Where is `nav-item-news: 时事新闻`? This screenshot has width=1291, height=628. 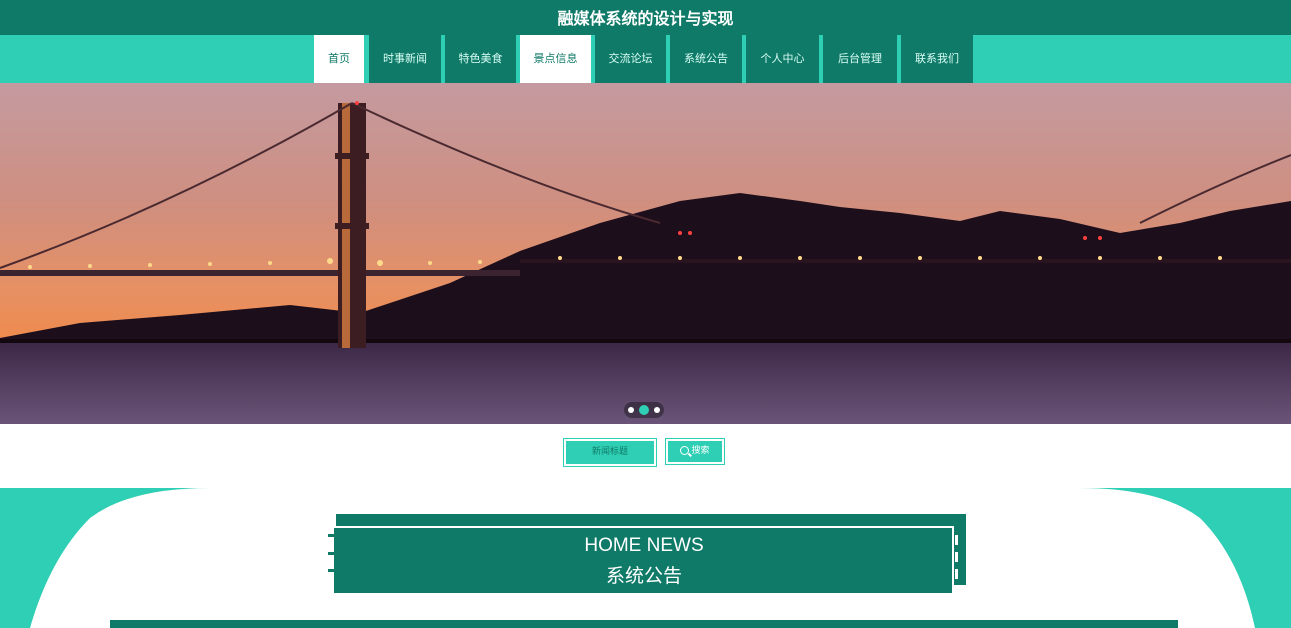
nav-item-news: 时事新闻 is located at coordinates (405, 59).